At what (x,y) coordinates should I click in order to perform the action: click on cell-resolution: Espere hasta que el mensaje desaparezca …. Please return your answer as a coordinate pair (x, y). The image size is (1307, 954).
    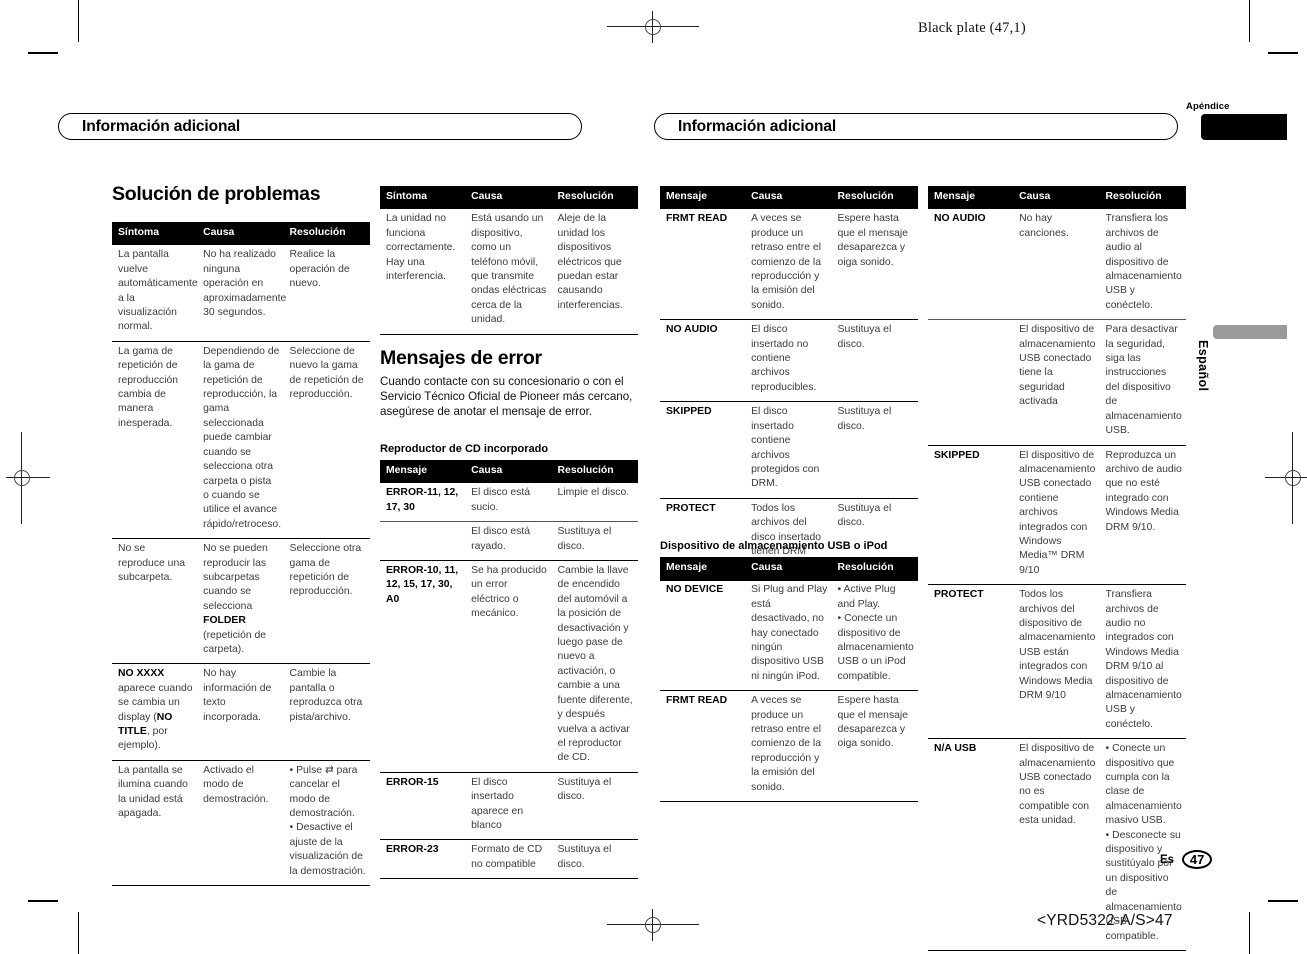
    Looking at the image, I should click on (874, 746).